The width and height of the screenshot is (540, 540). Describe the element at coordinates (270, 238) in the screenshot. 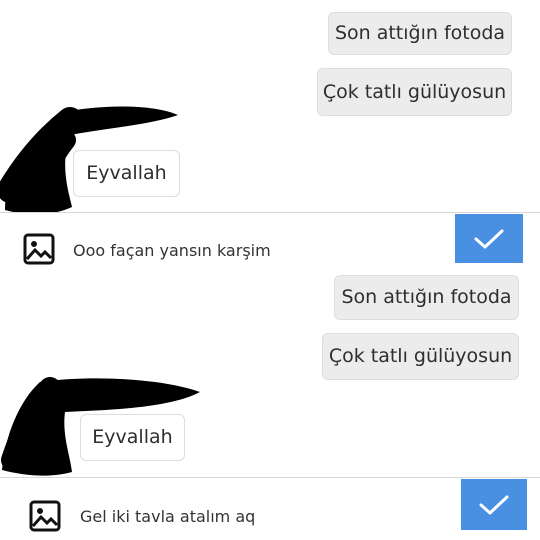

I see `reply-bar: Ooo façan yansın karşim` at that location.